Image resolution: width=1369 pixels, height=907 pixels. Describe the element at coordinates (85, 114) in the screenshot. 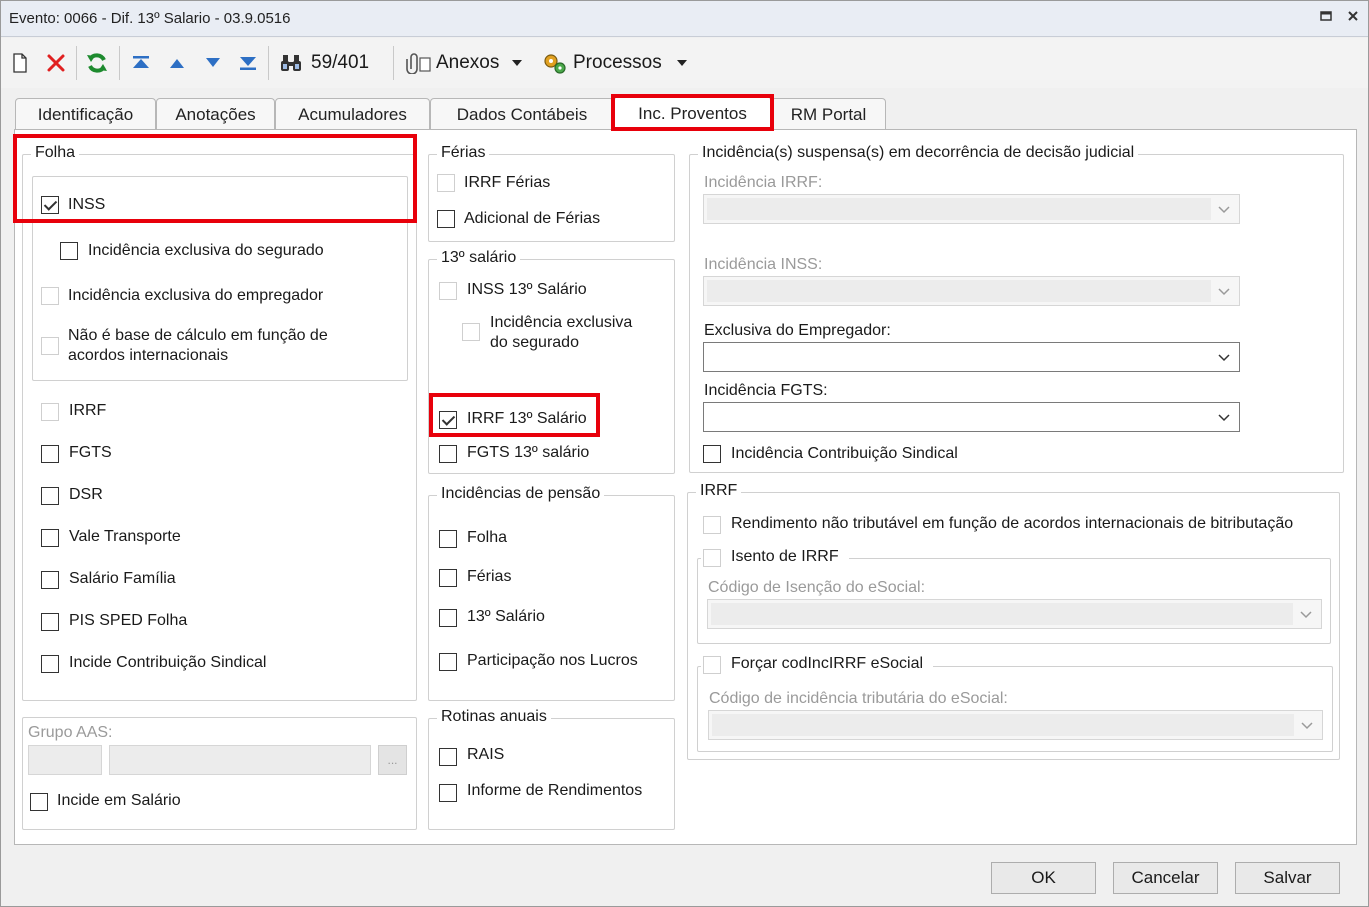

I see `tab-identificacao: Identificação` at that location.